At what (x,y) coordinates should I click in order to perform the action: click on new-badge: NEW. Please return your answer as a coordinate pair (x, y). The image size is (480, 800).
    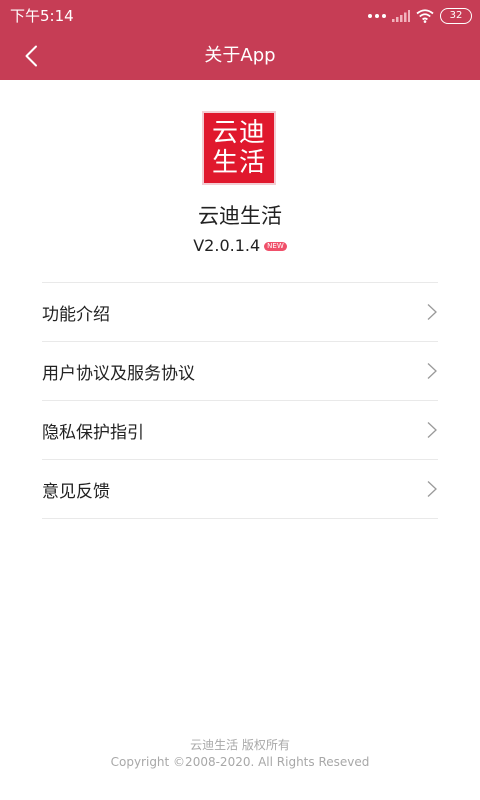
    Looking at the image, I should click on (275, 246).